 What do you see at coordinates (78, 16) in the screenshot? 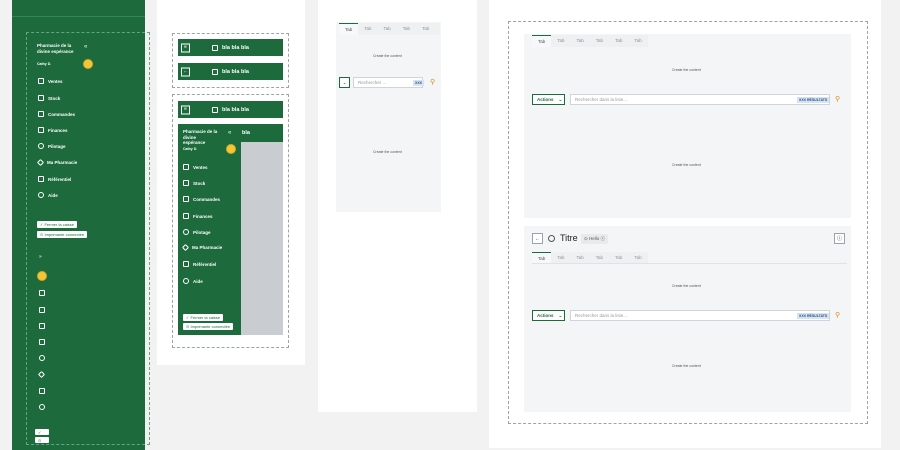
I see `sidebar-top-divider` at bounding box center [78, 16].